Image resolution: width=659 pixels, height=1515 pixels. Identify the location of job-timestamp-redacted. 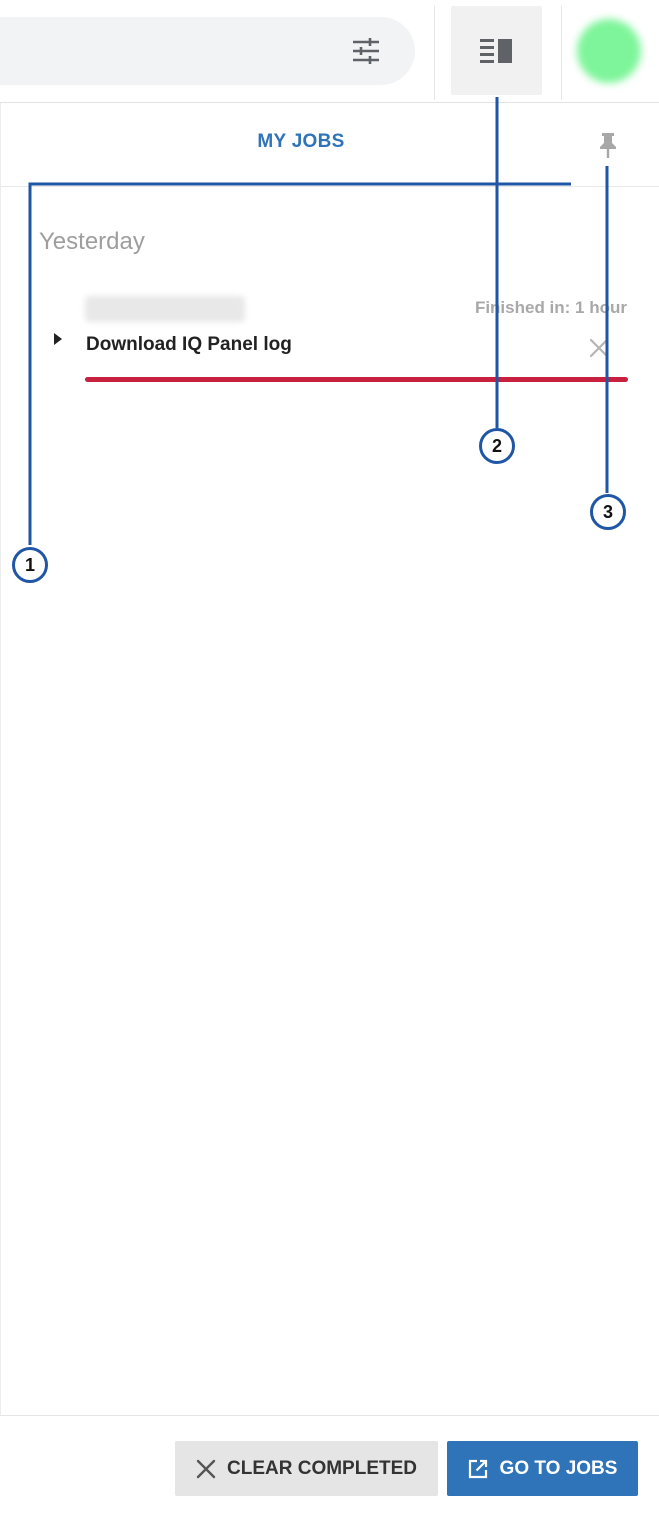
(165, 309).